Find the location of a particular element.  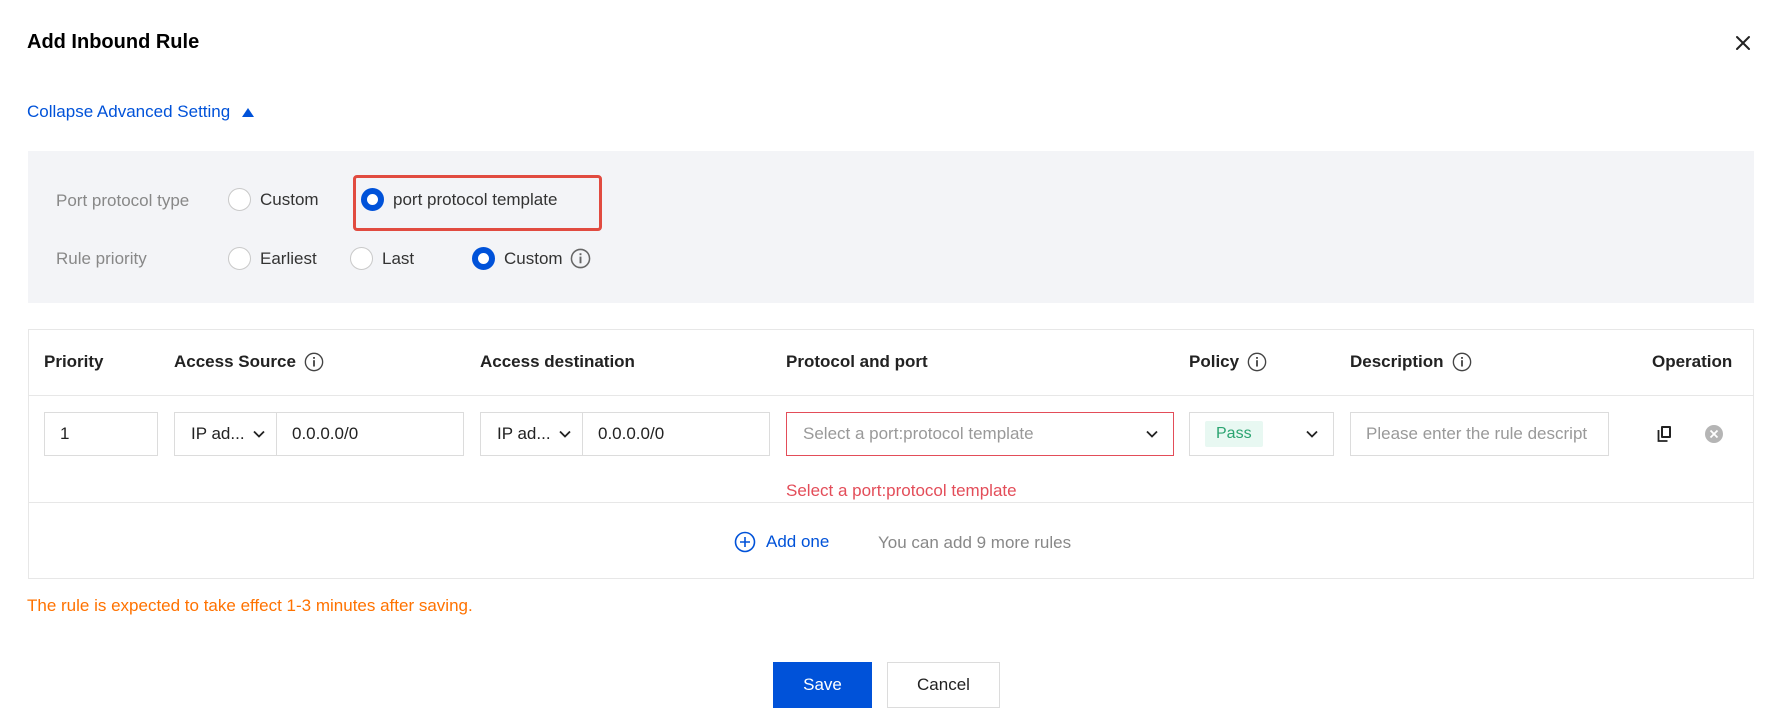

add-one-label: Add one is located at coordinates (798, 541).